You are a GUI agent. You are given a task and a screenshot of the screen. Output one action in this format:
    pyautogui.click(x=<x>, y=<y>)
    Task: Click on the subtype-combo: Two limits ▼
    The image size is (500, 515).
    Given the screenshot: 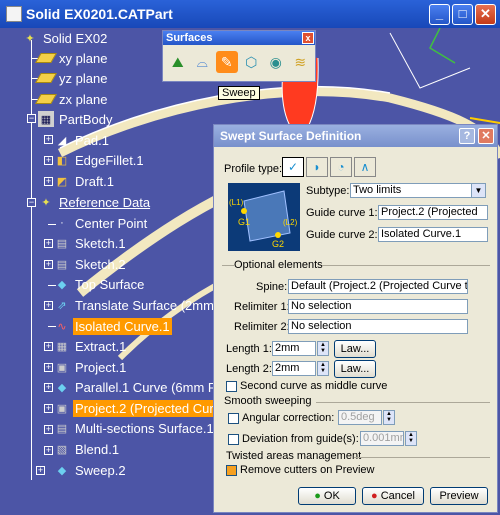 What is the action you would take?
    pyautogui.click(x=418, y=190)
    